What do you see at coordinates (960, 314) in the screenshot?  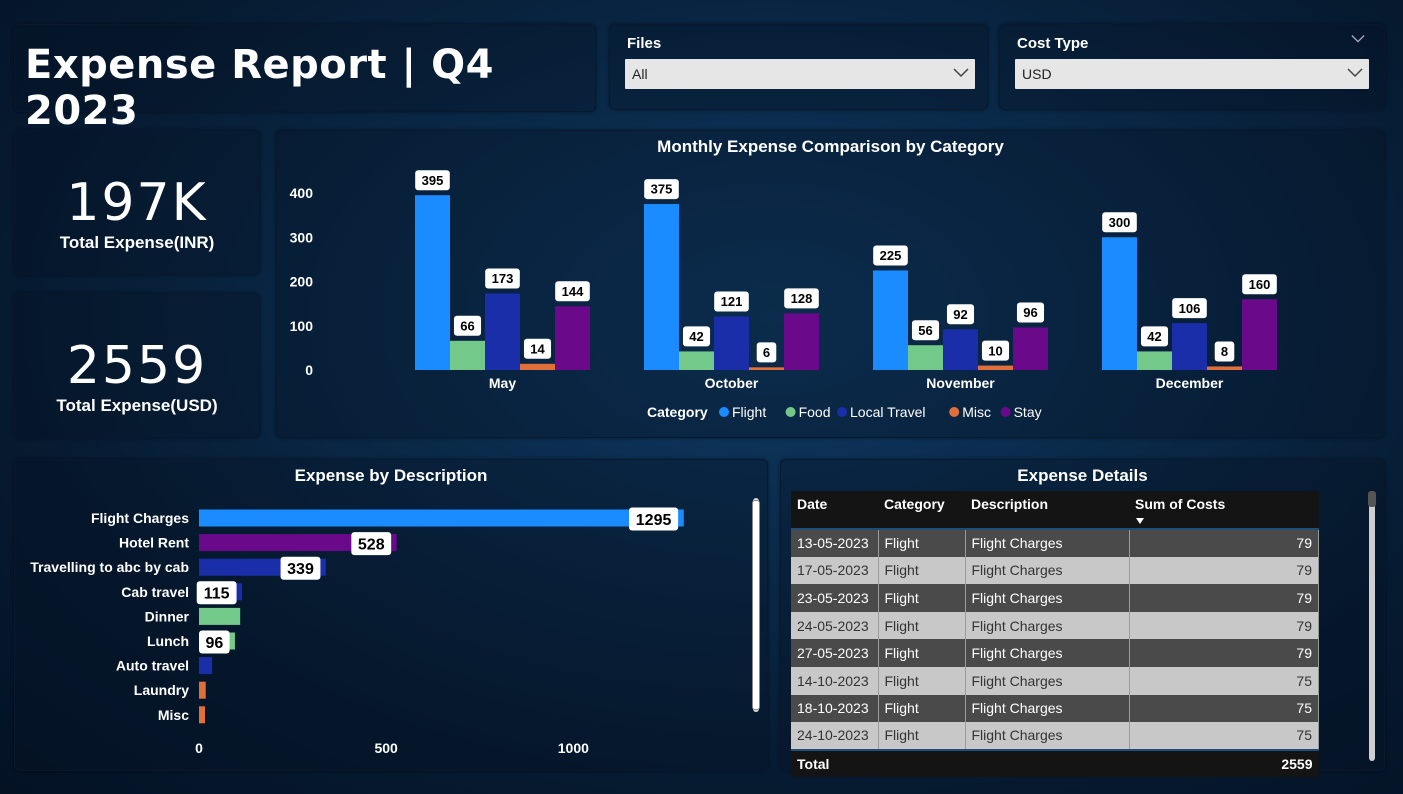 I see `data-label: 92` at bounding box center [960, 314].